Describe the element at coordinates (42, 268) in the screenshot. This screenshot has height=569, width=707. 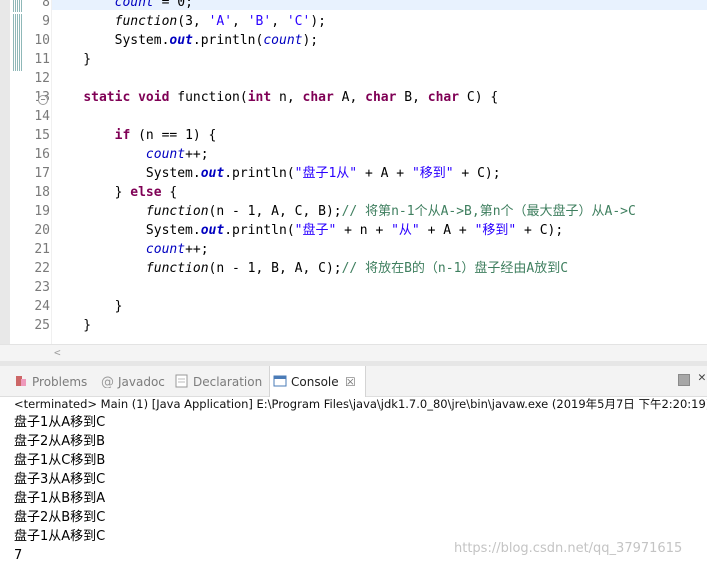
I see `line-number: 22` at that location.